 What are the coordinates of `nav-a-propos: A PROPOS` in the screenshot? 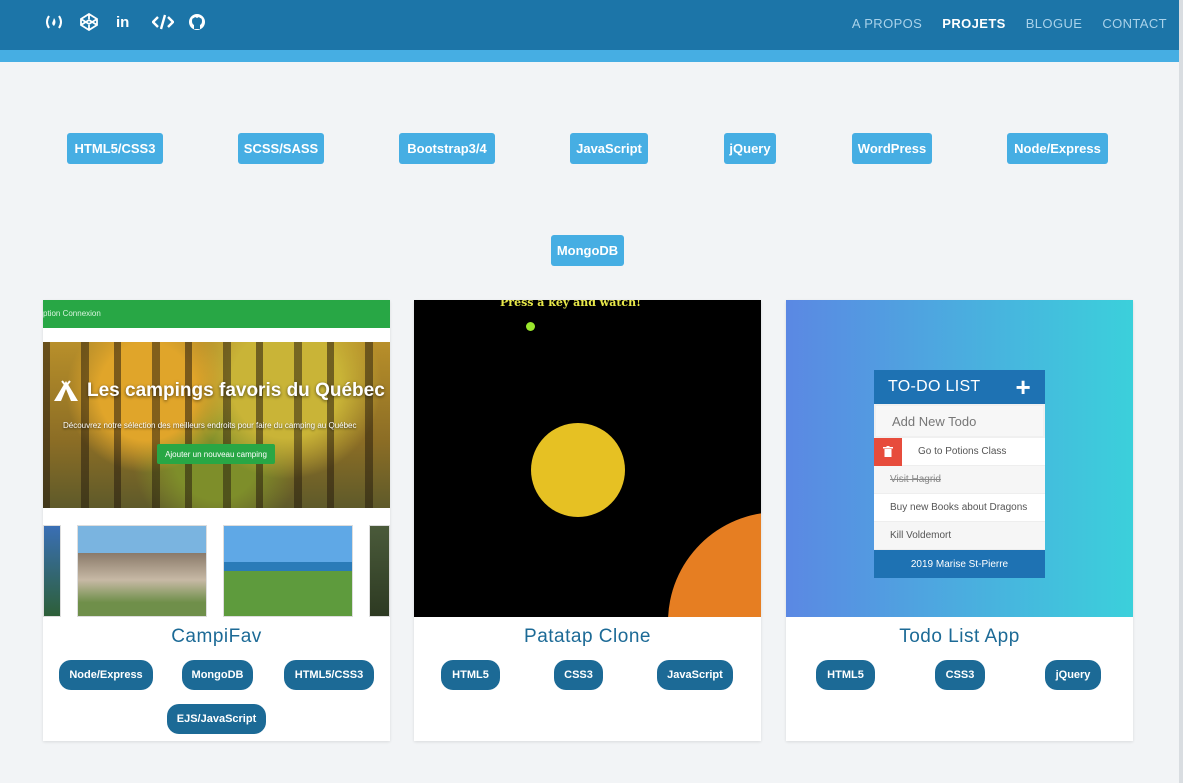 It's located at (887, 23).